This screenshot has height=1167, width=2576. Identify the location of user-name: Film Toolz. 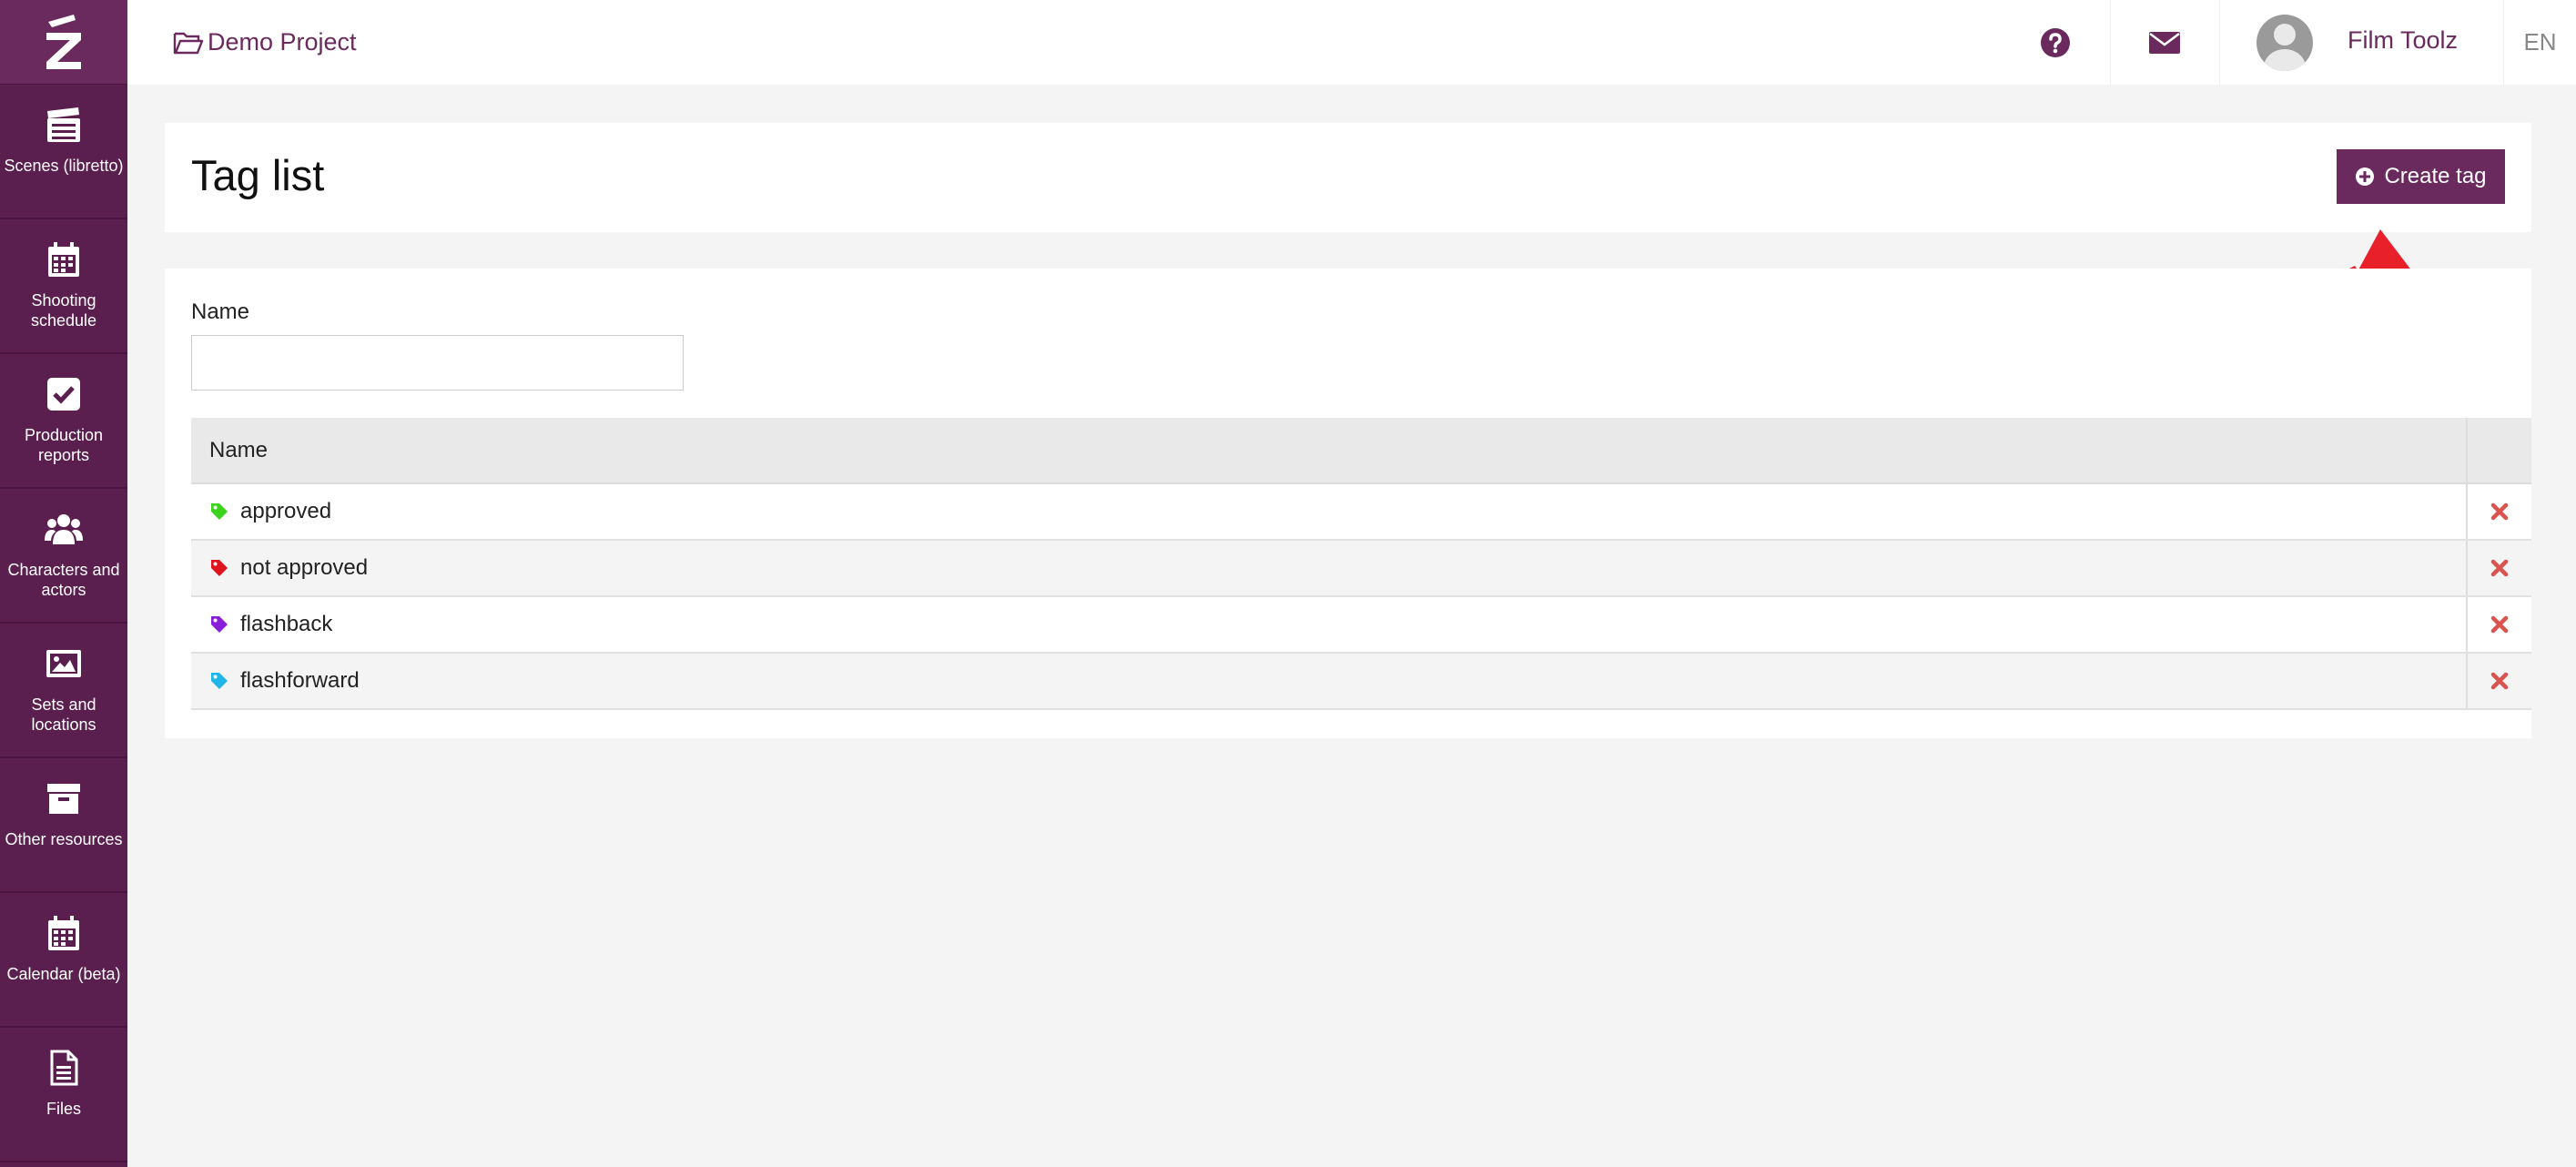
(2402, 40).